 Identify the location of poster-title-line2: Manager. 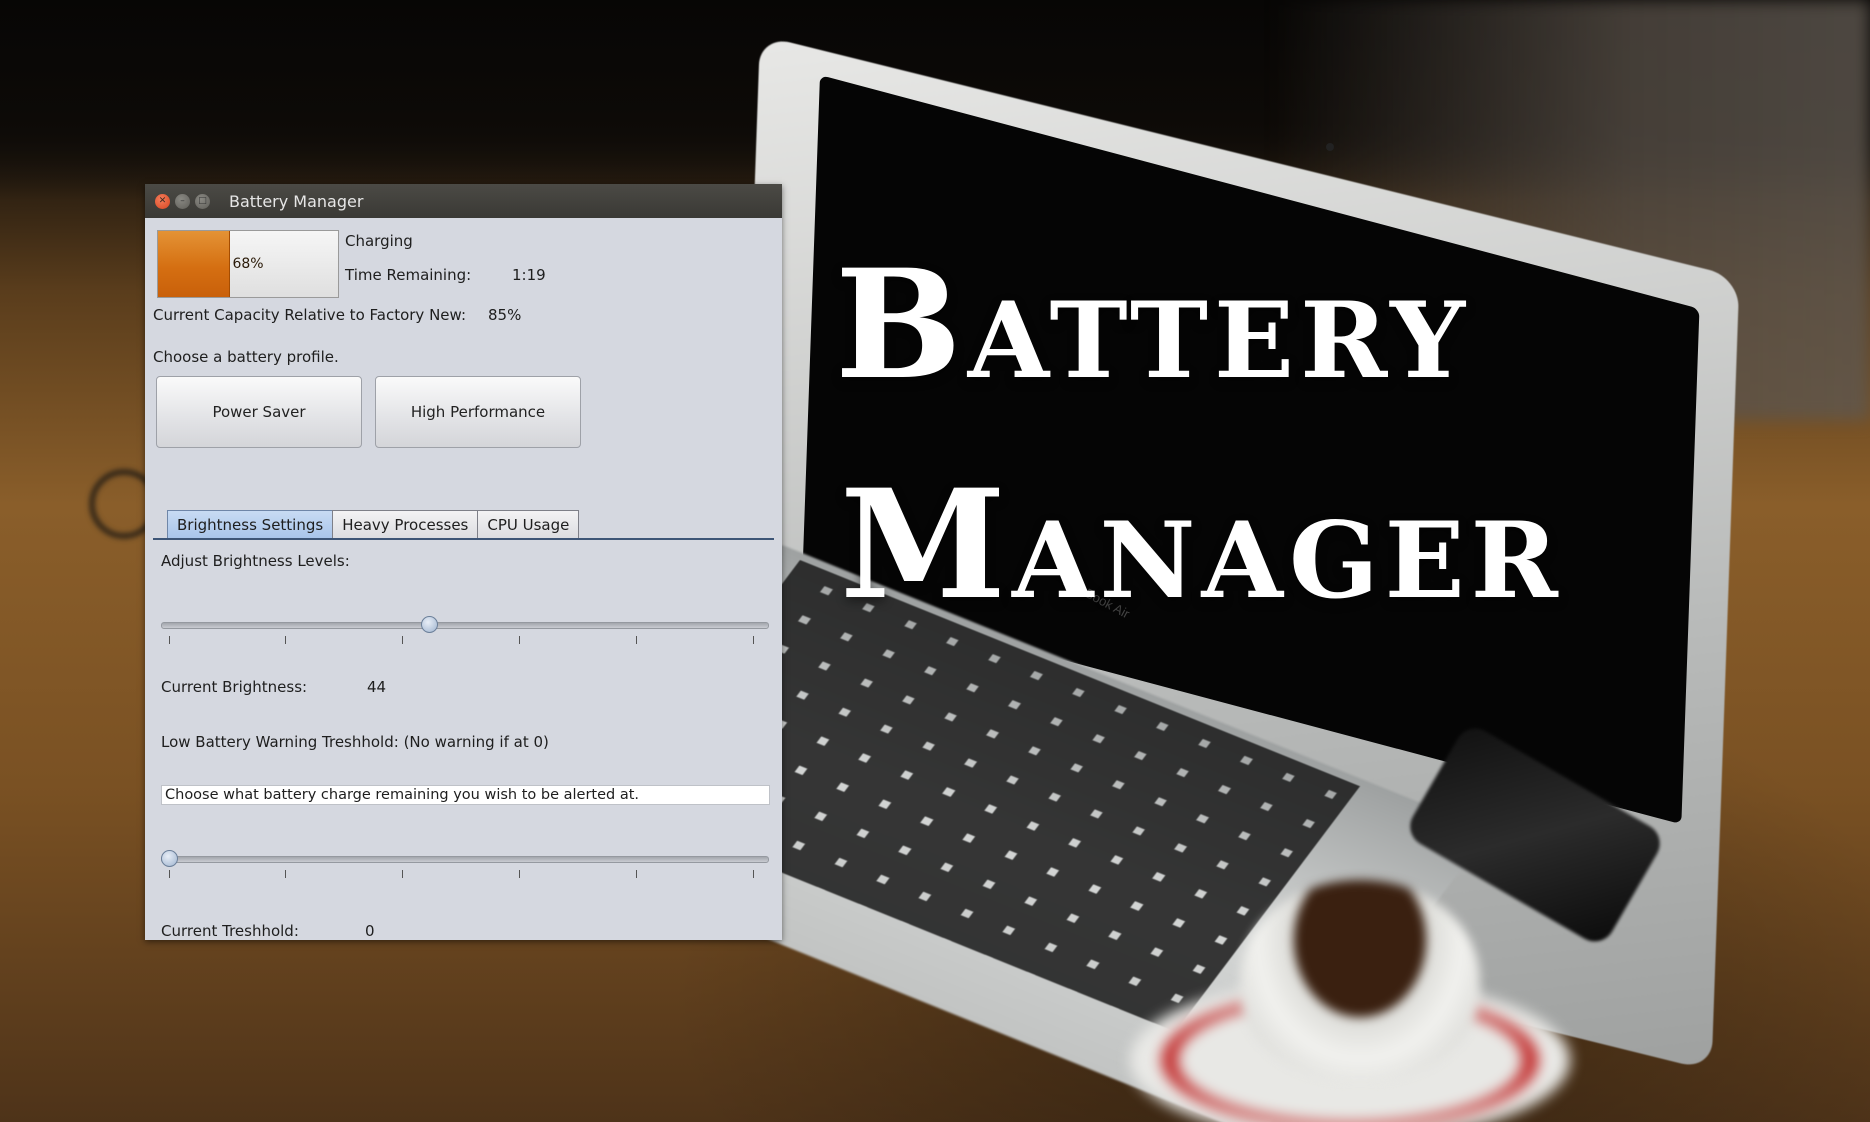
(1202, 545).